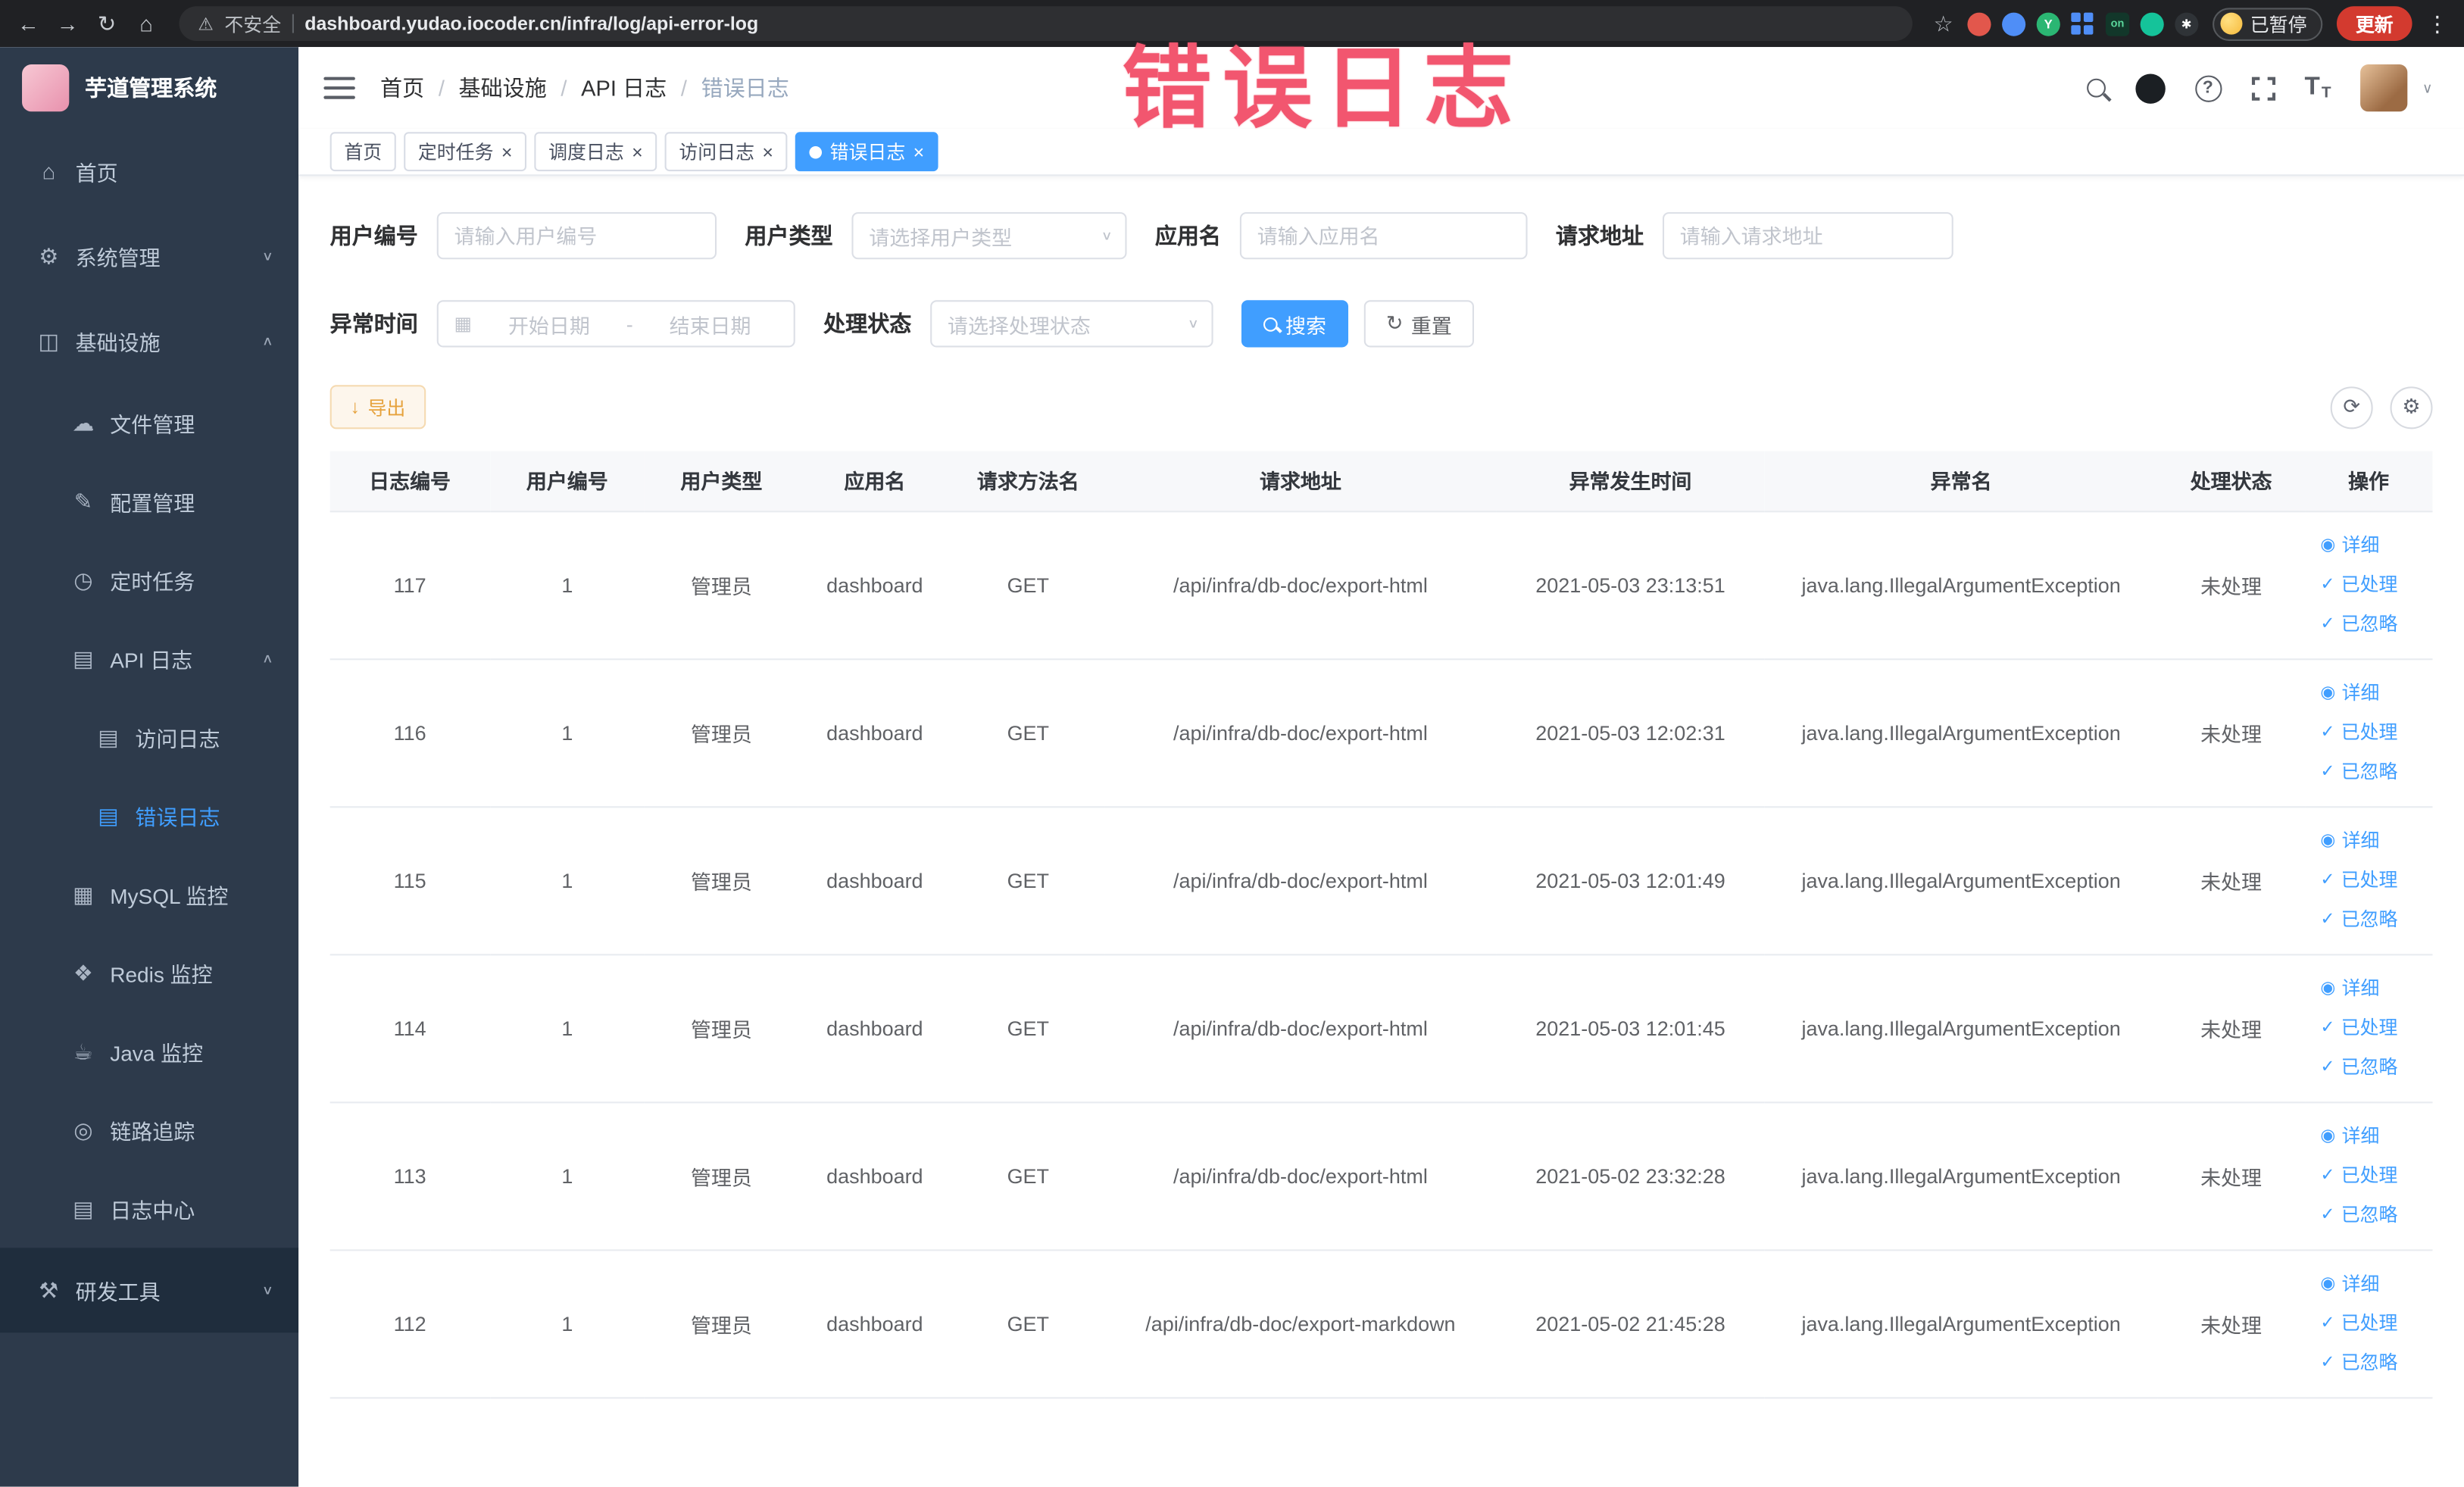  Describe the element at coordinates (2187, 23) in the screenshot. I see `extension-icon: ✱` at that location.